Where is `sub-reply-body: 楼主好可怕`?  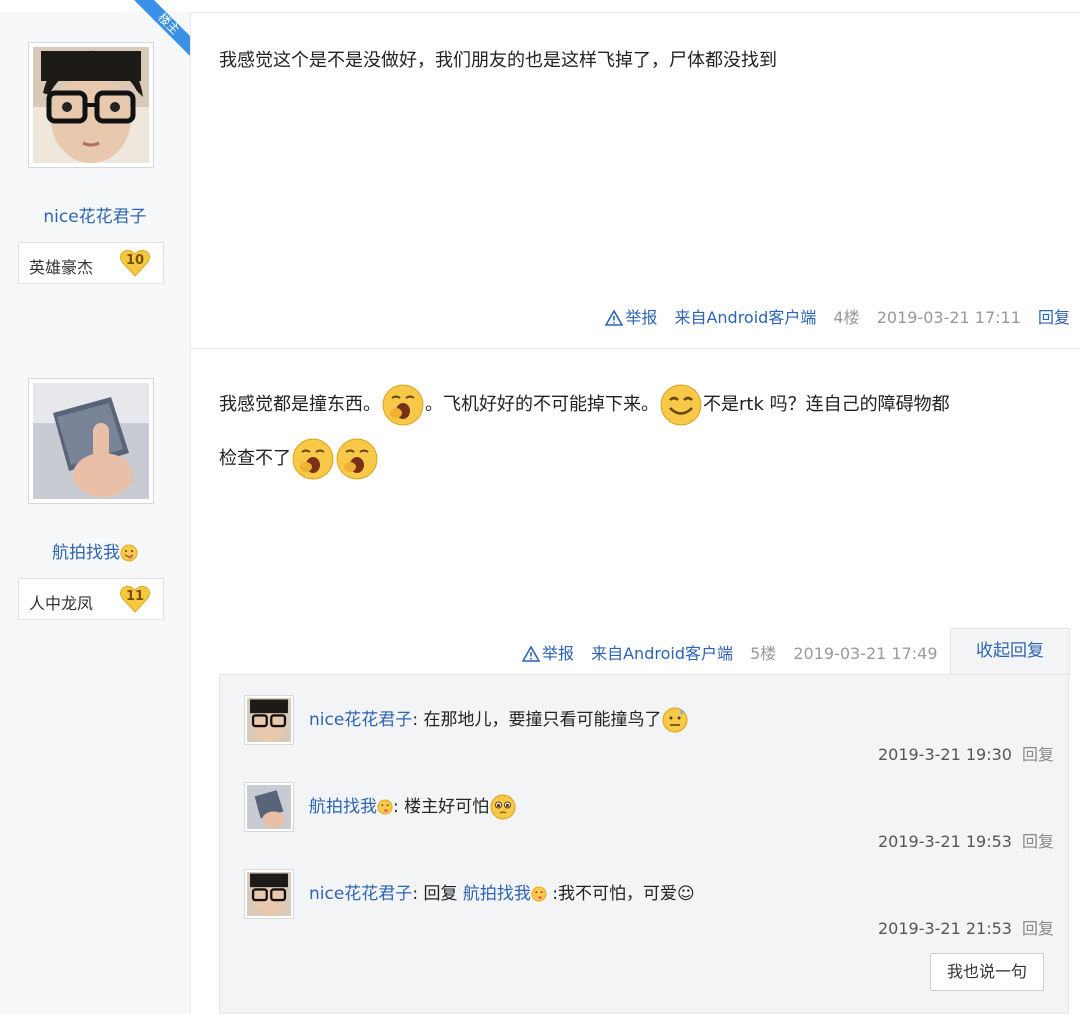 sub-reply-body: 楼主好可怕 is located at coordinates (447, 807).